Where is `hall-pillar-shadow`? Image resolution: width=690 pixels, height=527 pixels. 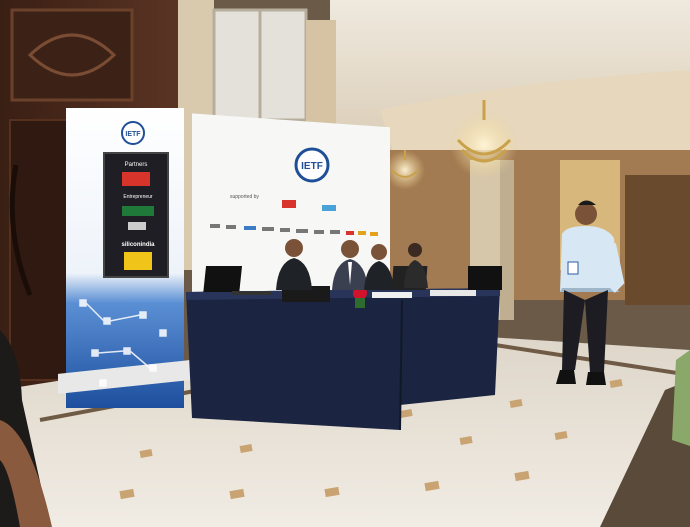
hall-pillar-shadow is located at coordinates (507, 240).